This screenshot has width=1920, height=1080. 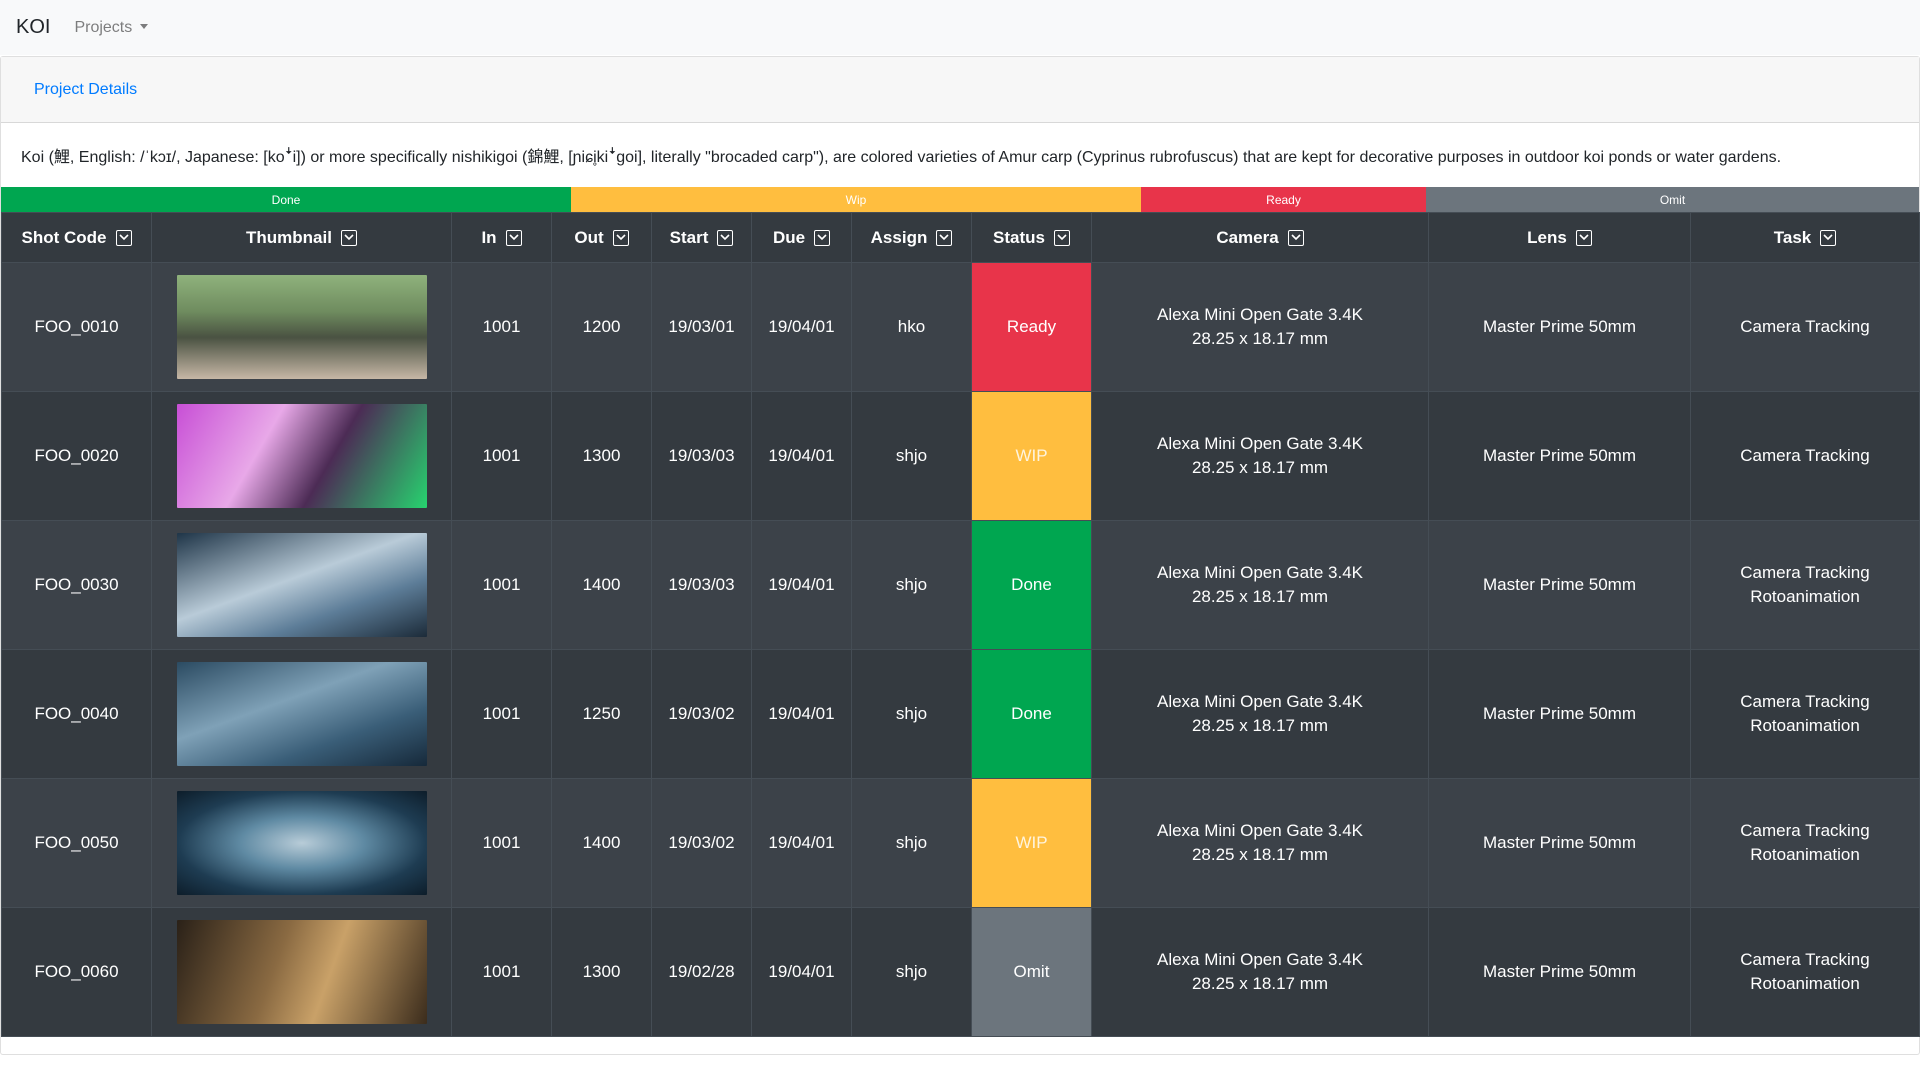 What do you see at coordinates (1031, 327) in the screenshot?
I see `status-badge: Ready` at bounding box center [1031, 327].